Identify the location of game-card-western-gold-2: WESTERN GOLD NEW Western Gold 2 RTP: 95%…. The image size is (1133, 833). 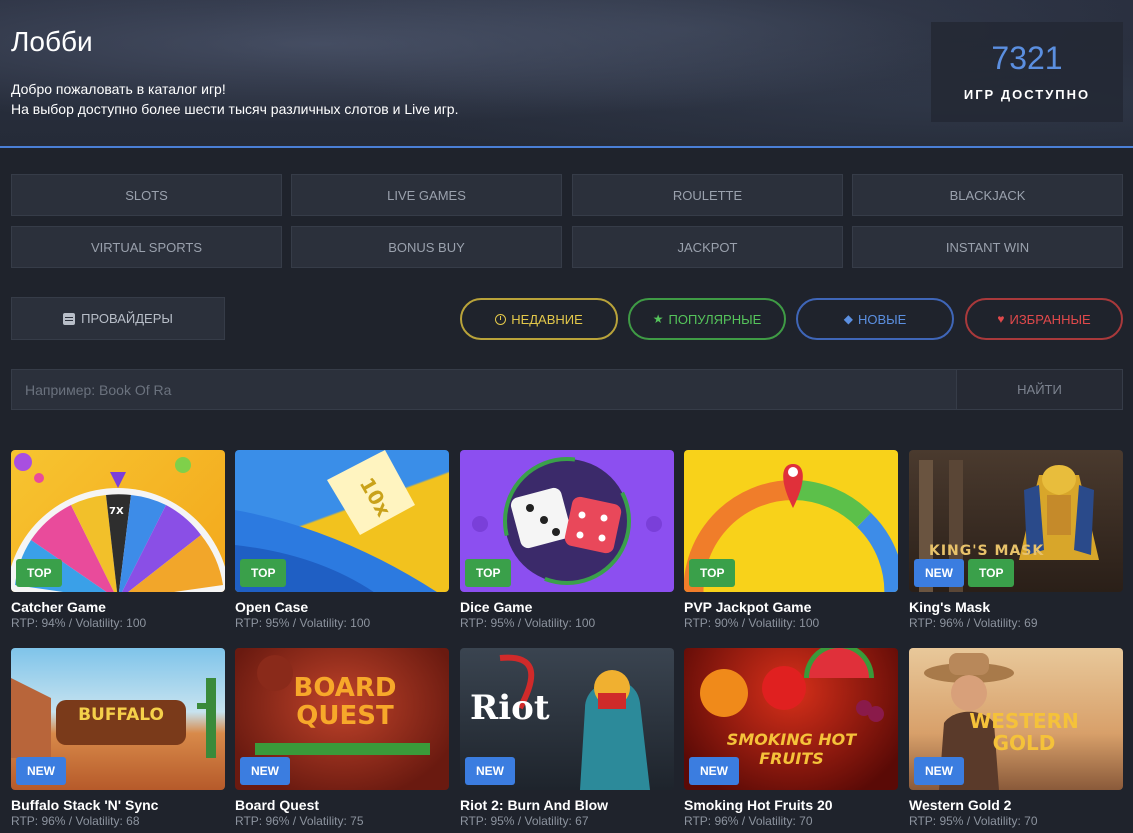
(1016, 738).